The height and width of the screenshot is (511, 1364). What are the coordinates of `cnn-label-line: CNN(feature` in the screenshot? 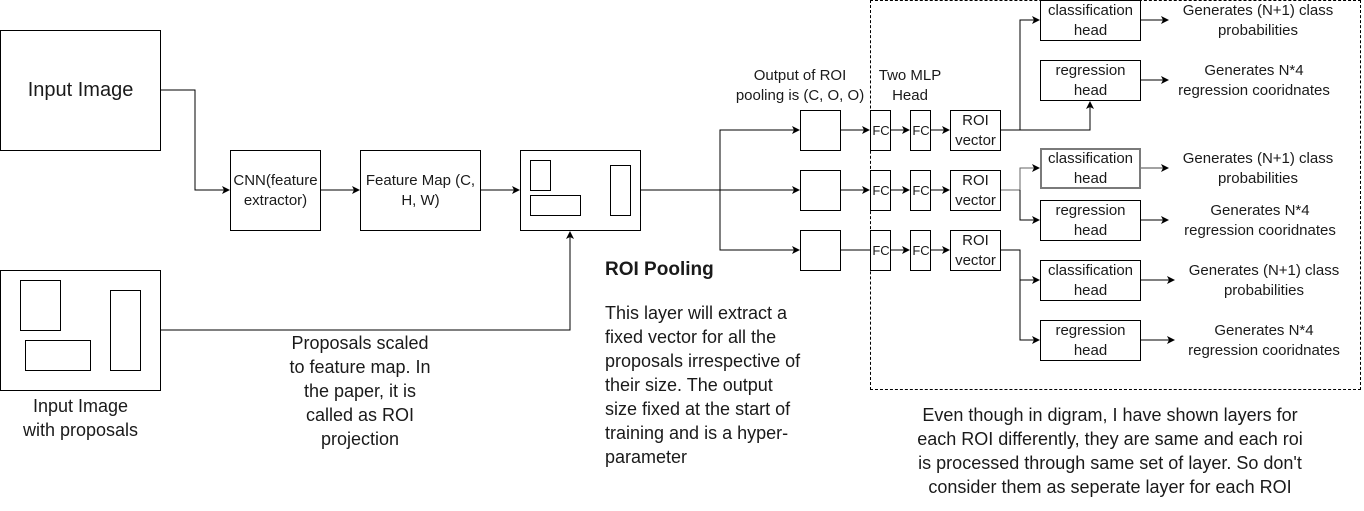 It's located at (275, 180).